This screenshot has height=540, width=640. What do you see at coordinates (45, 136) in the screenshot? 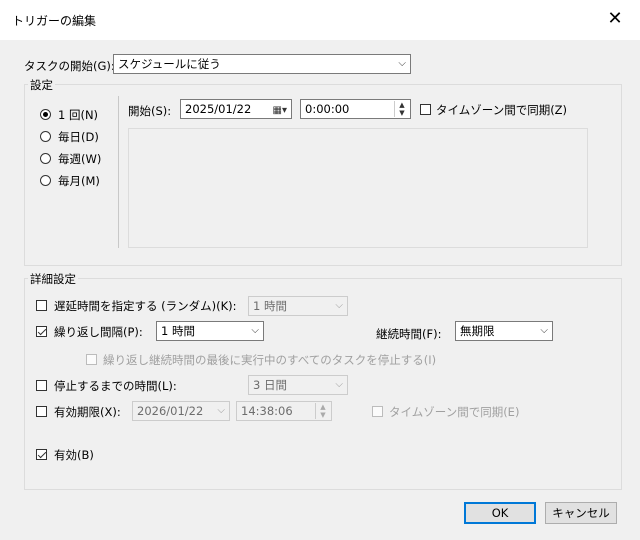
I see `radio-daily` at bounding box center [45, 136].